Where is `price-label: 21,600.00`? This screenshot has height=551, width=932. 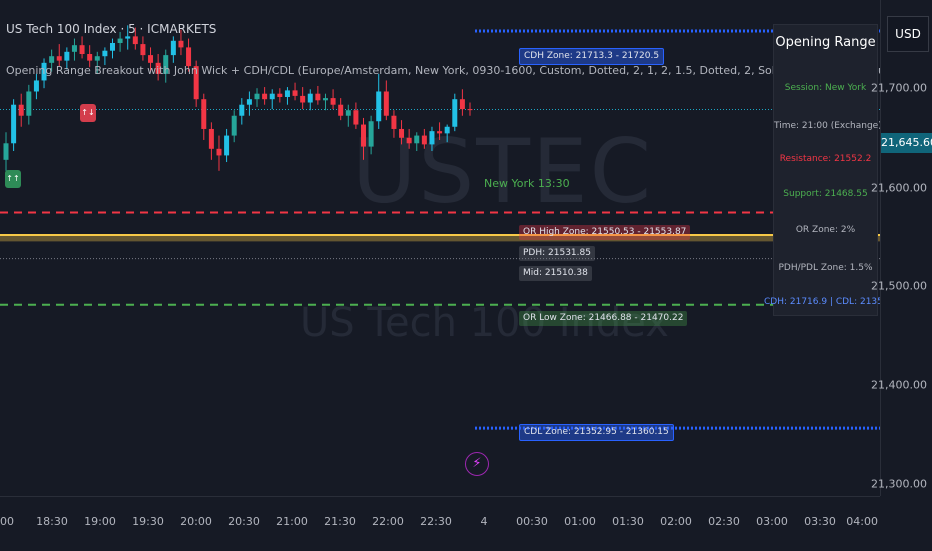 price-label: 21,600.00 is located at coordinates (899, 188).